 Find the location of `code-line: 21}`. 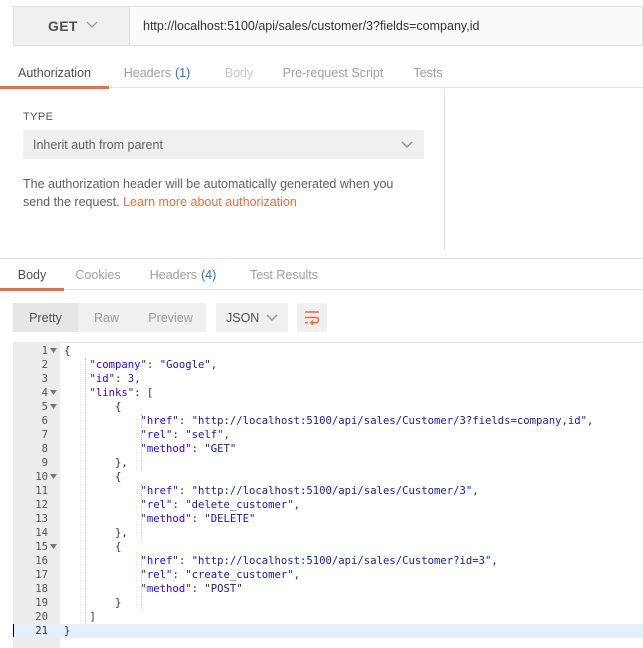

code-line: 21} is located at coordinates (328, 631).